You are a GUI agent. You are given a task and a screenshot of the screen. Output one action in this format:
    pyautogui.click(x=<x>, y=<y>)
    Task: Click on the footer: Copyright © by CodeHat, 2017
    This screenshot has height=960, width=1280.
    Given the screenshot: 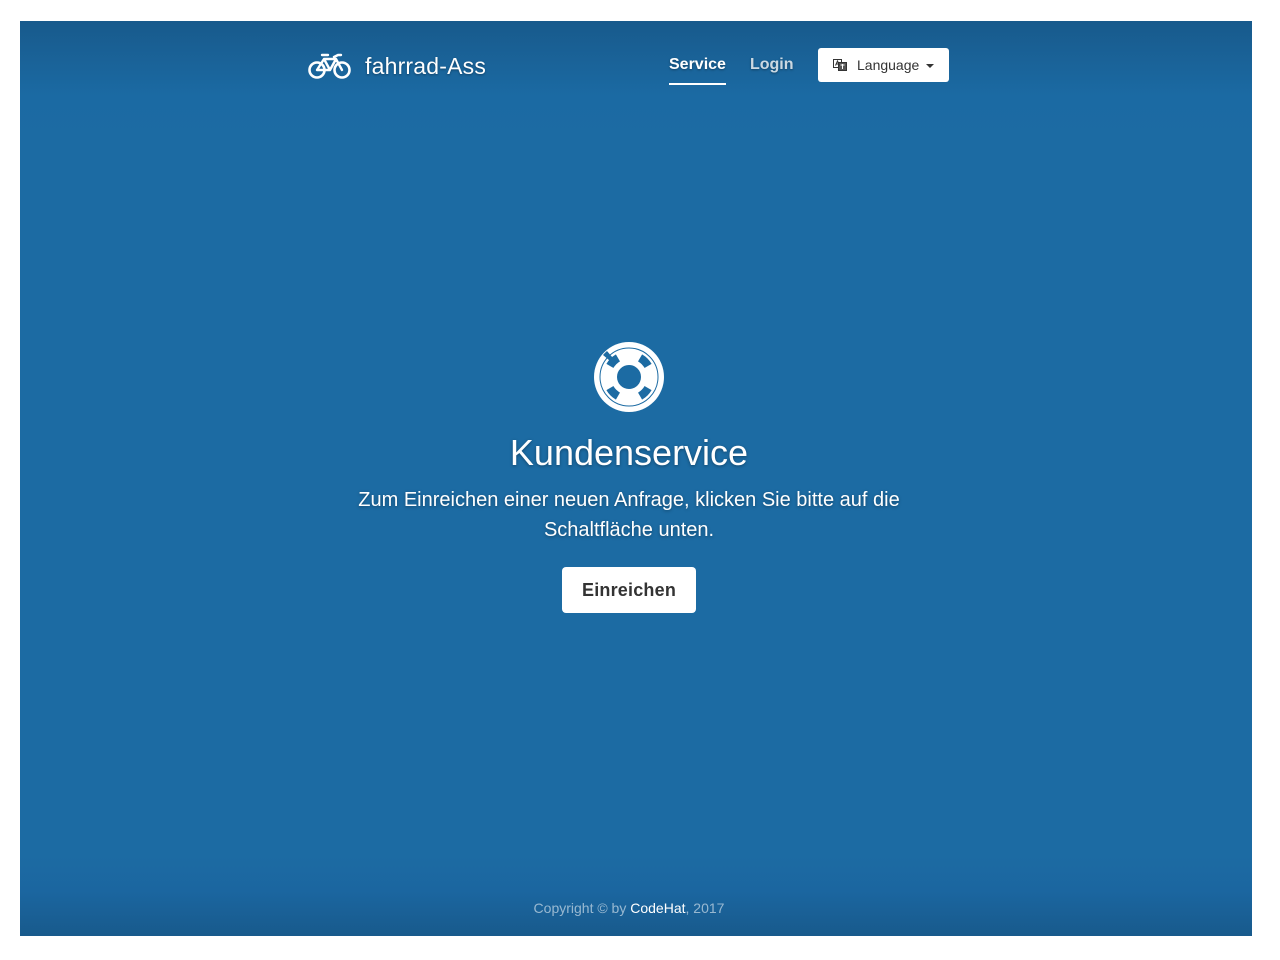 What is the action you would take?
    pyautogui.click(x=629, y=908)
    